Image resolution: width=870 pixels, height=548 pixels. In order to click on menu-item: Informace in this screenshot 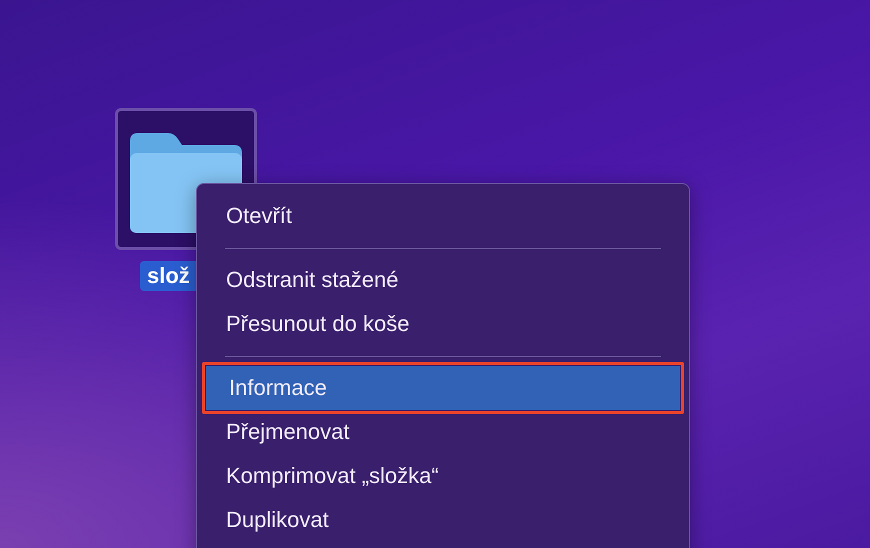, I will do `click(443, 388)`.